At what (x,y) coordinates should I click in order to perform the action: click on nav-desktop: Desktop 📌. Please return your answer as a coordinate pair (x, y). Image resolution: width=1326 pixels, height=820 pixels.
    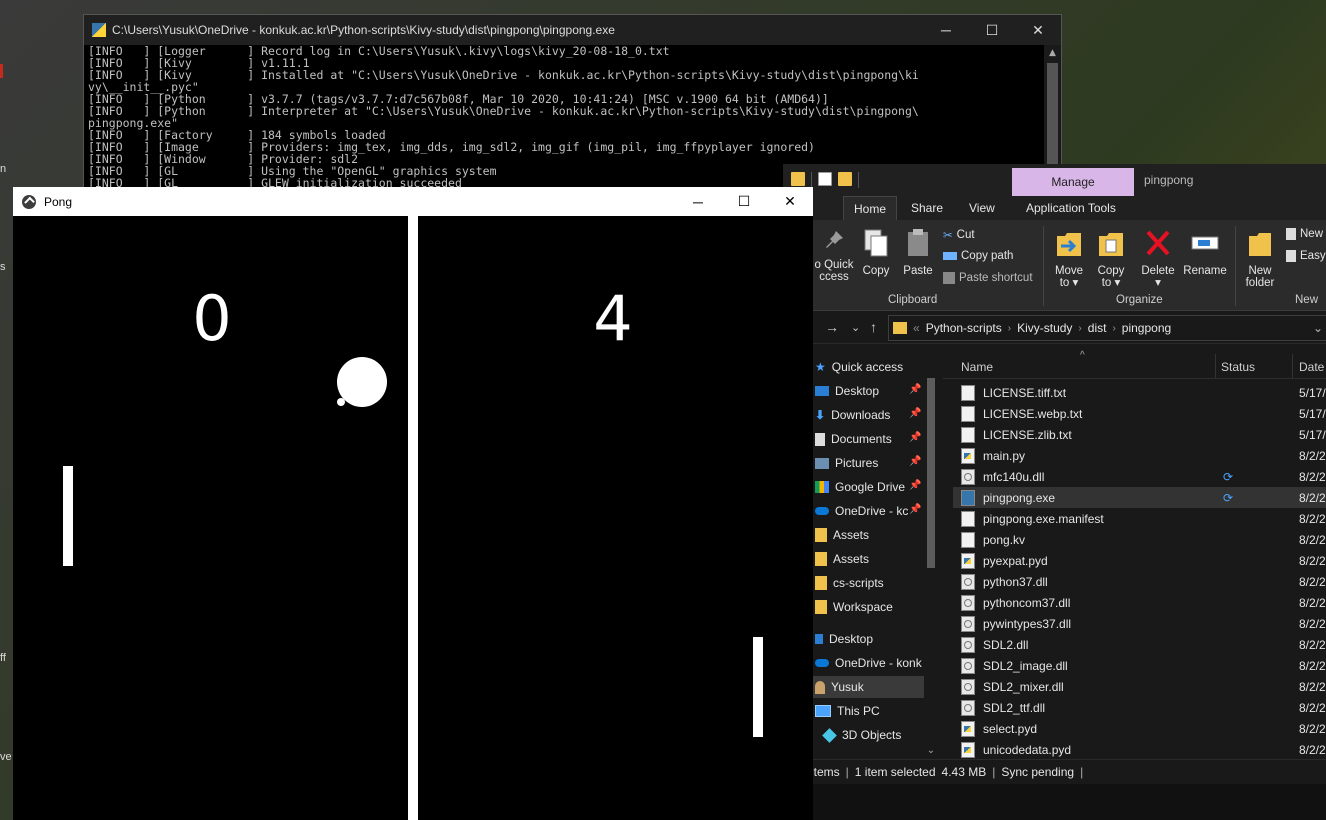
    Looking at the image, I should click on (868, 391).